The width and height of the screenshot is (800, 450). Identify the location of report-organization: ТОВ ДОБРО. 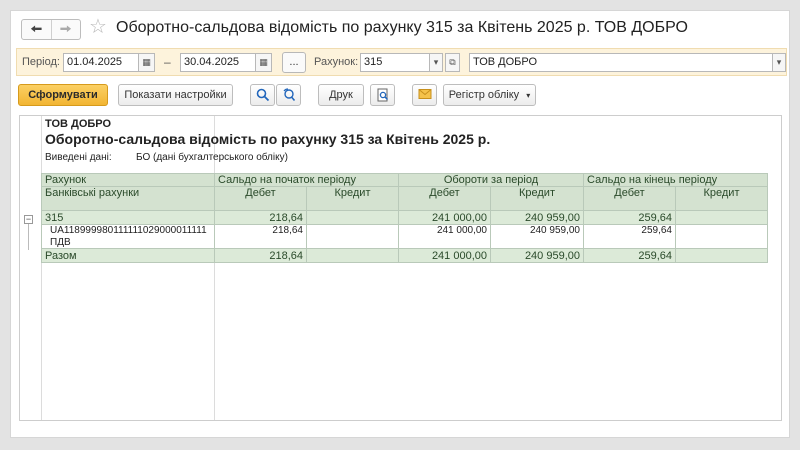
(78, 124).